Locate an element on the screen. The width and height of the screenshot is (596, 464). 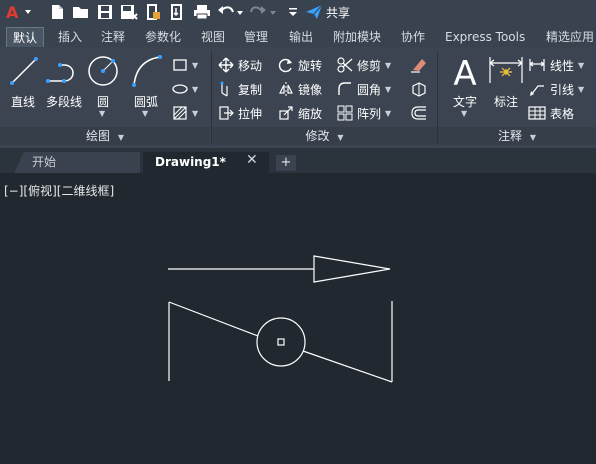
modify-panel-title: 修改 ▼ is located at coordinates (324, 136).